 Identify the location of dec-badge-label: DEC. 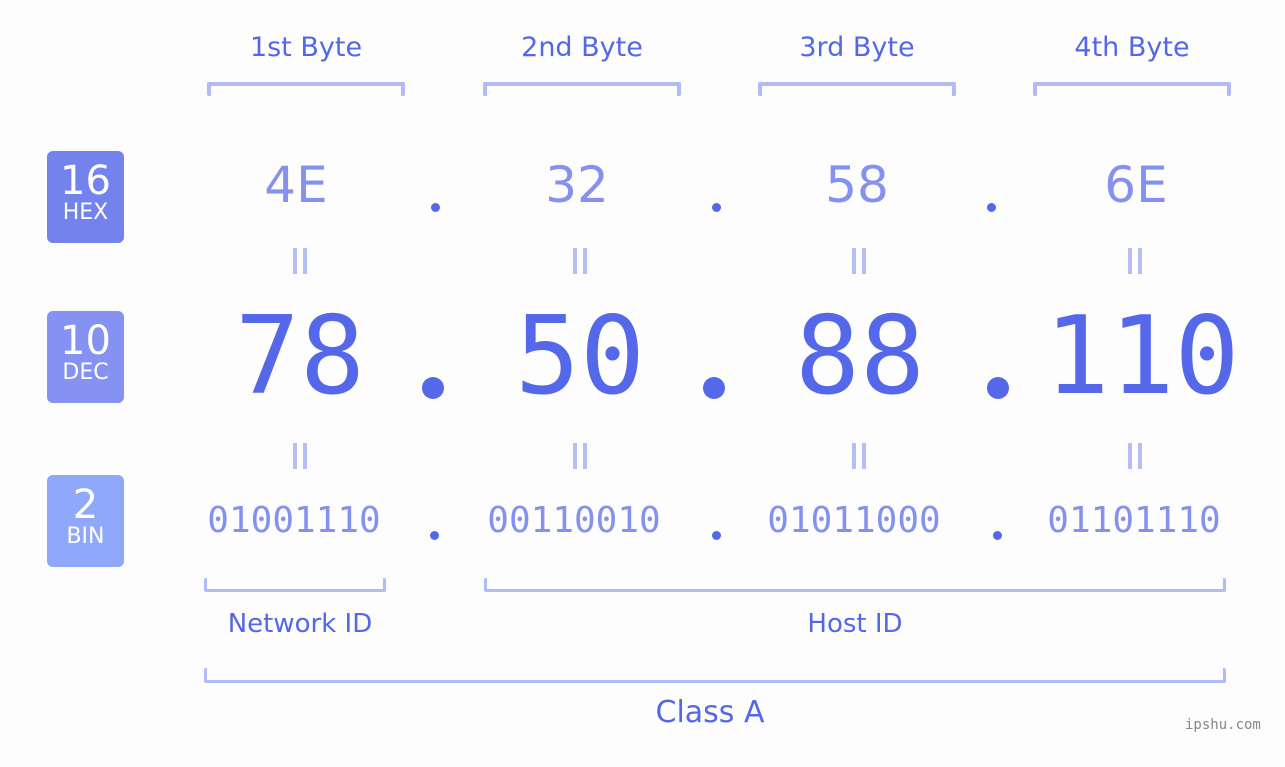
(85, 372).